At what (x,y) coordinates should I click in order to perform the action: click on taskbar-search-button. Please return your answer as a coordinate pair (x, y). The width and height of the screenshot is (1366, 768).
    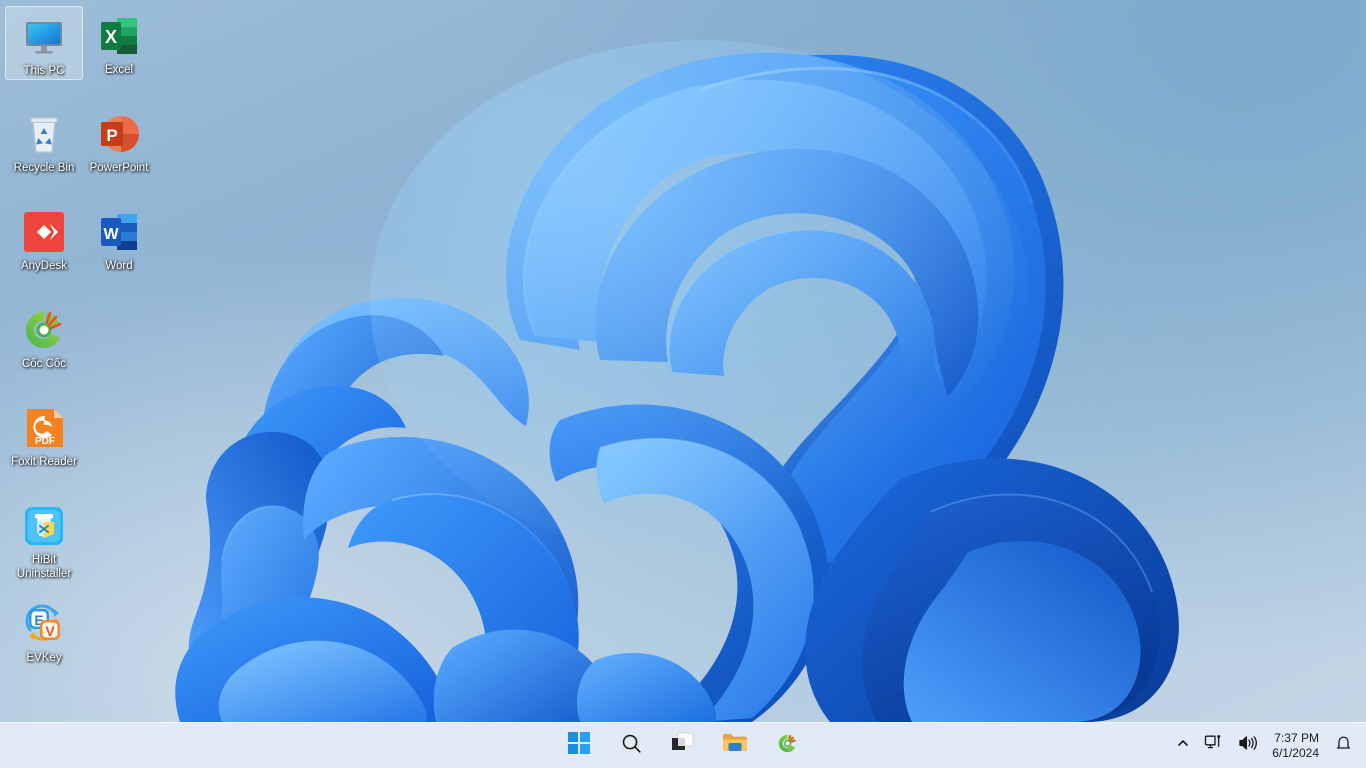
    Looking at the image, I should click on (631, 746).